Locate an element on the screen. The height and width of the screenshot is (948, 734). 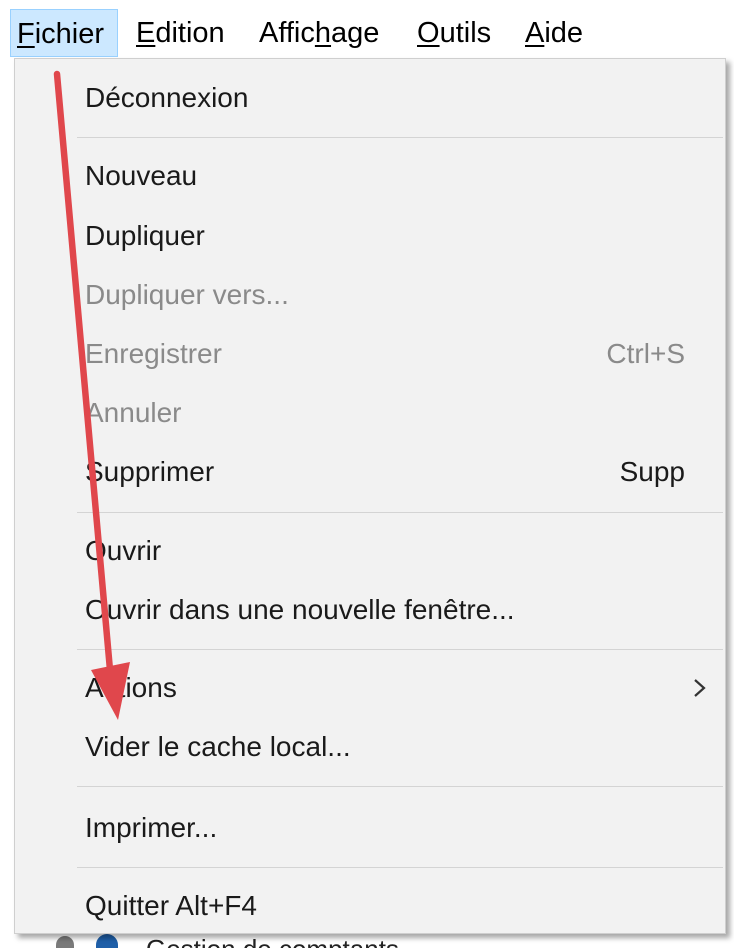
menubar-item-outils: Outils is located at coordinates (454, 33).